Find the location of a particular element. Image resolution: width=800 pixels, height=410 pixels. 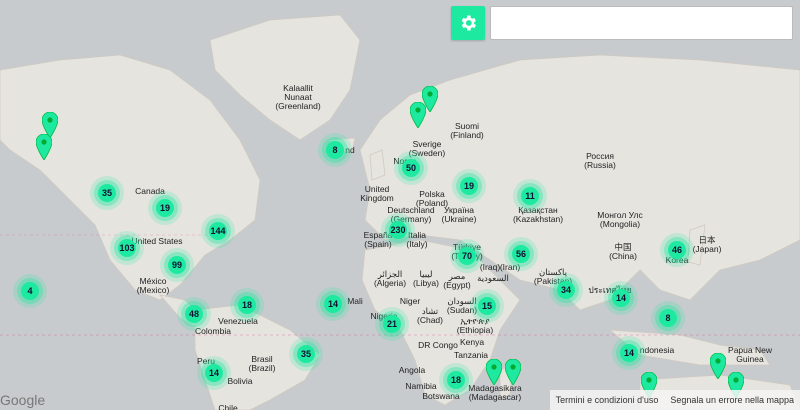

cluster-marker-middle-east: 70 is located at coordinates (467, 256).